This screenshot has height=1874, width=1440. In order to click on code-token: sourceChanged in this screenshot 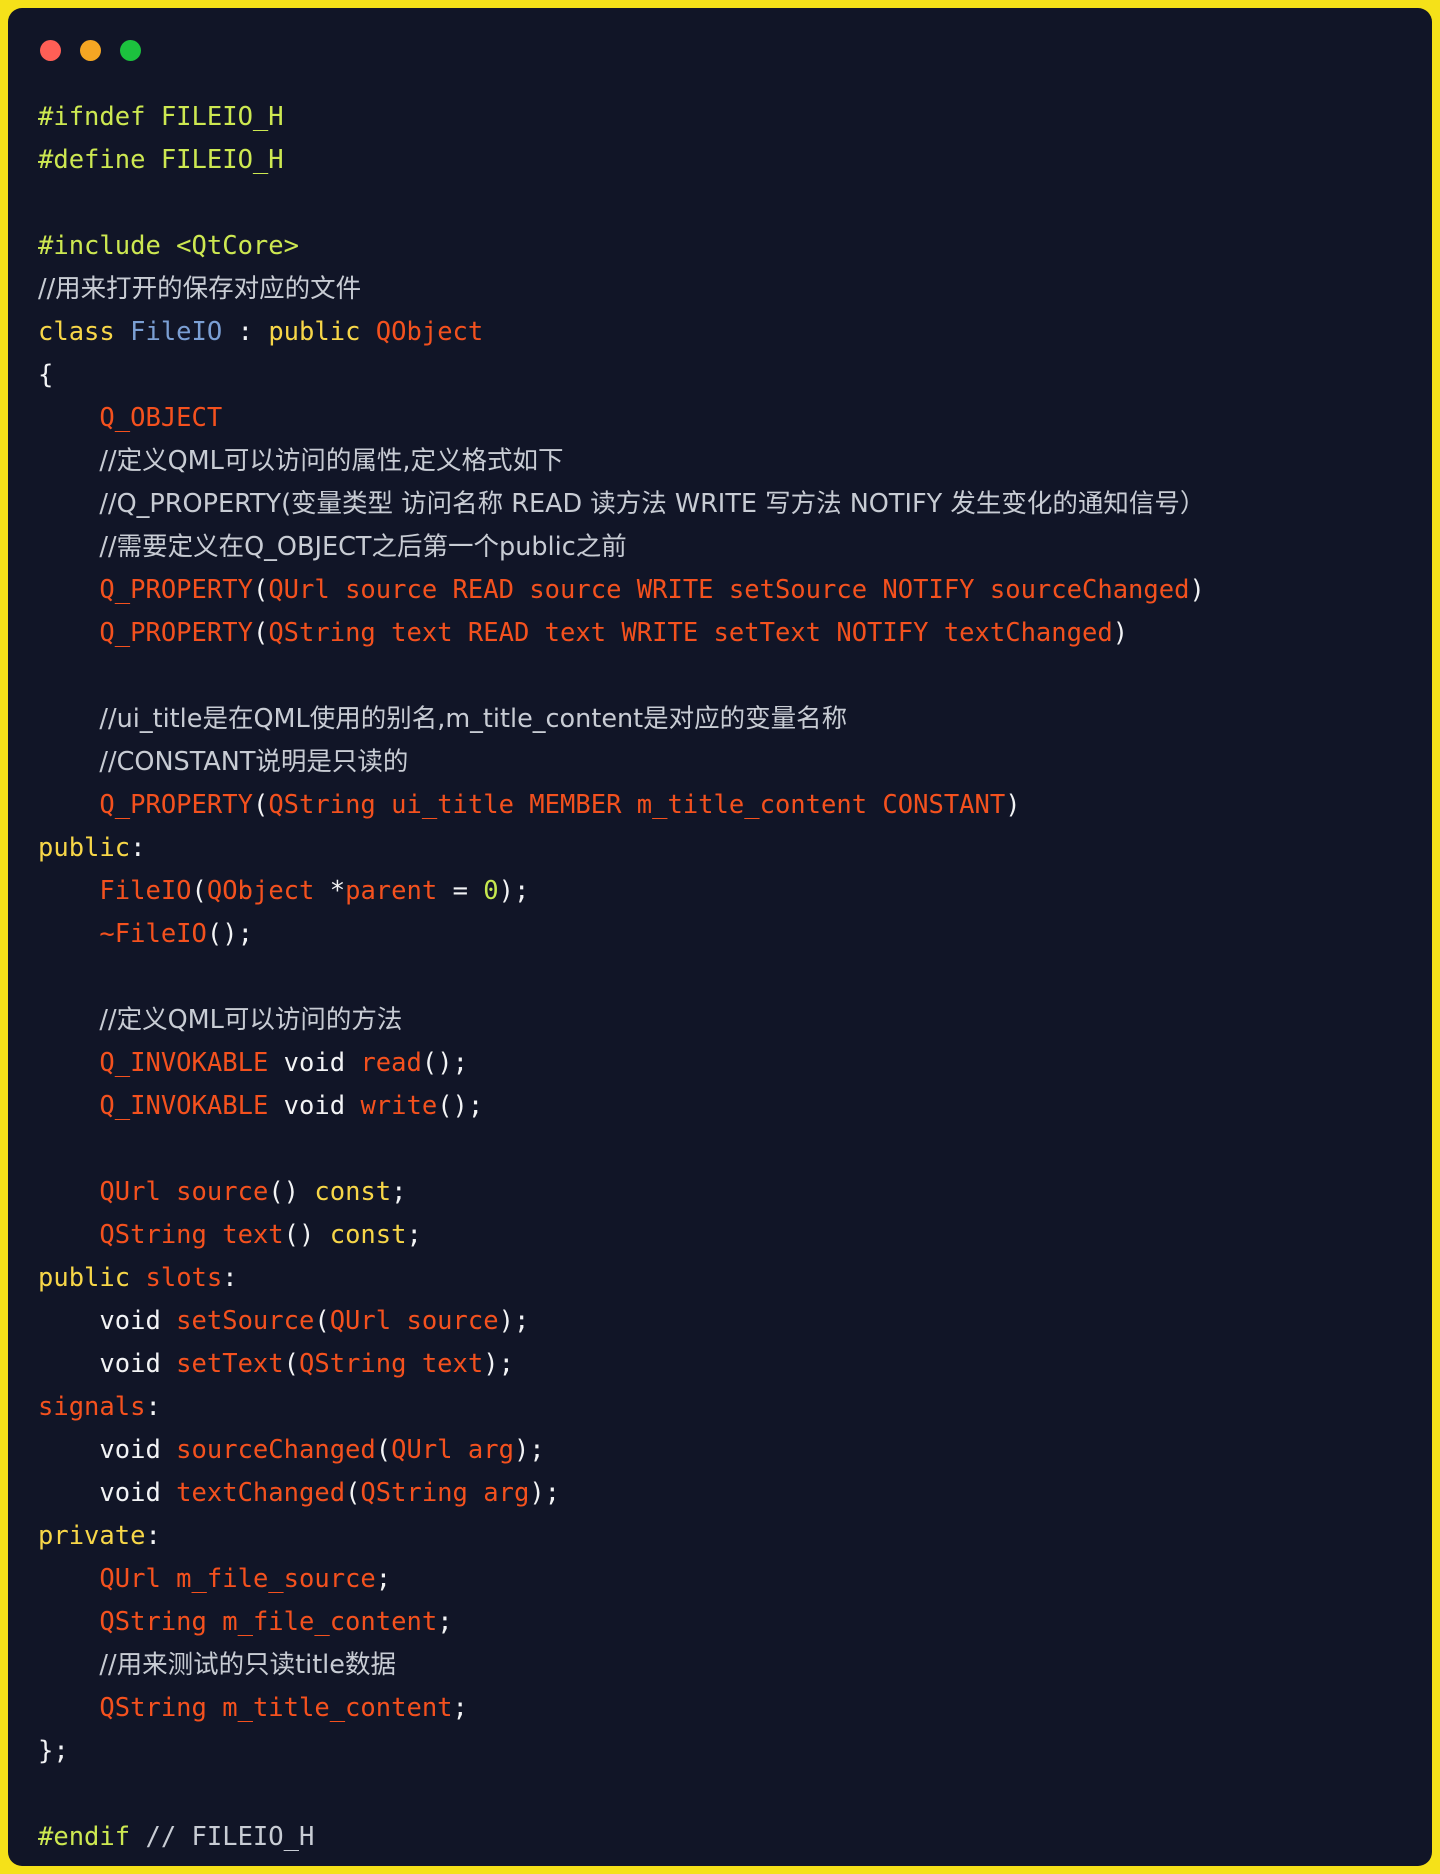, I will do `click(276, 1450)`.